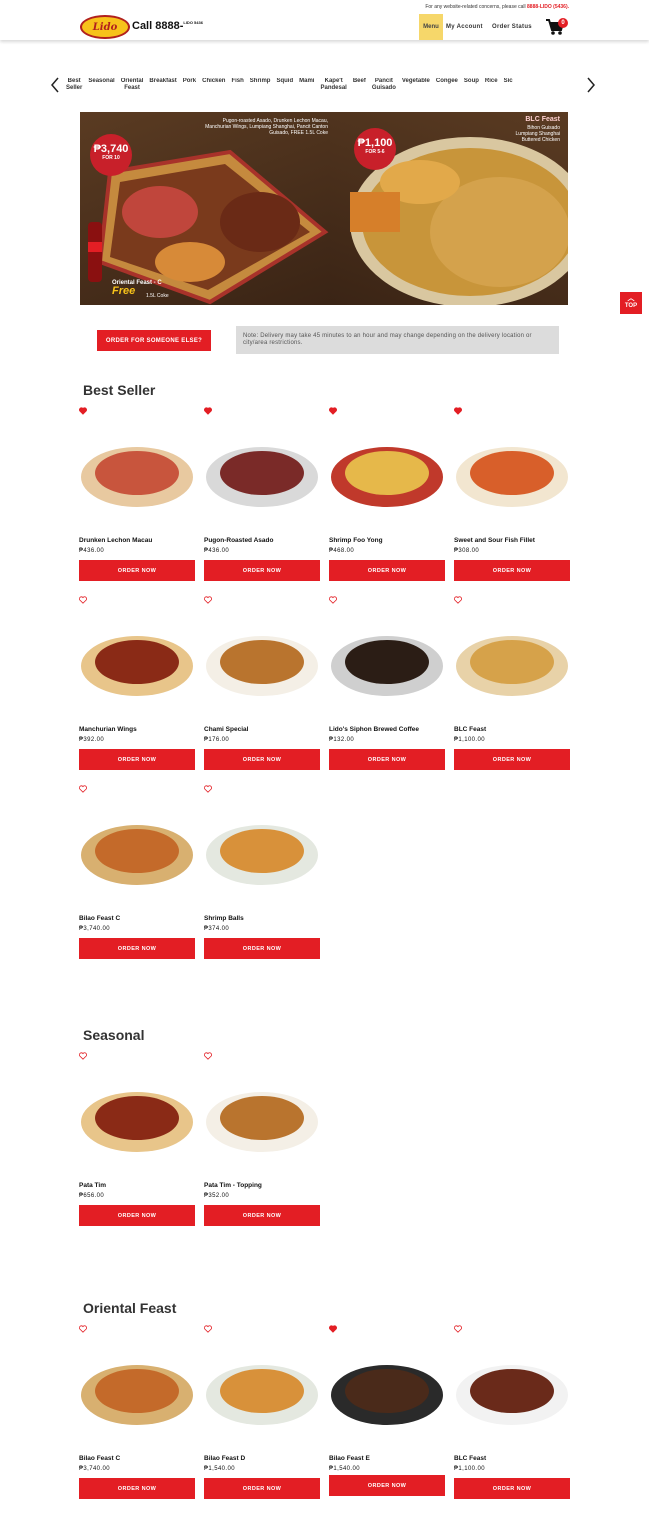 Image resolution: width=649 pixels, height=1536 pixels. Describe the element at coordinates (74, 86) in the screenshot. I see `category-item: Best Seller` at that location.